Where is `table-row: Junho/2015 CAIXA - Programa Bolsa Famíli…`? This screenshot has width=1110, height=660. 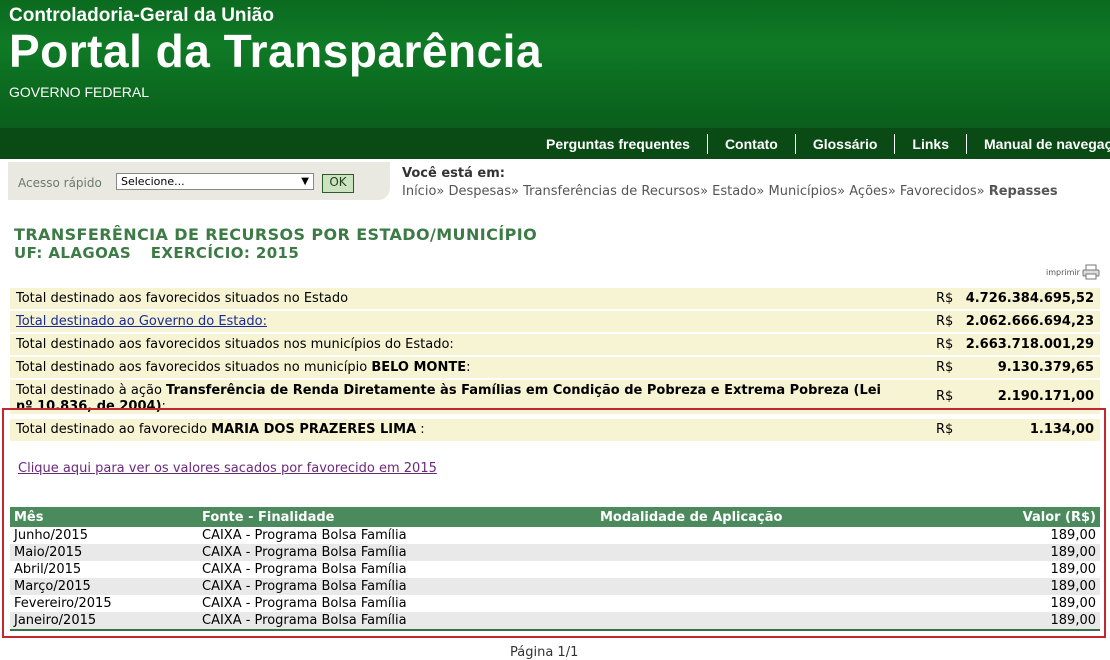
table-row: Junho/2015 CAIXA - Programa Bolsa Famíli… is located at coordinates (555, 535).